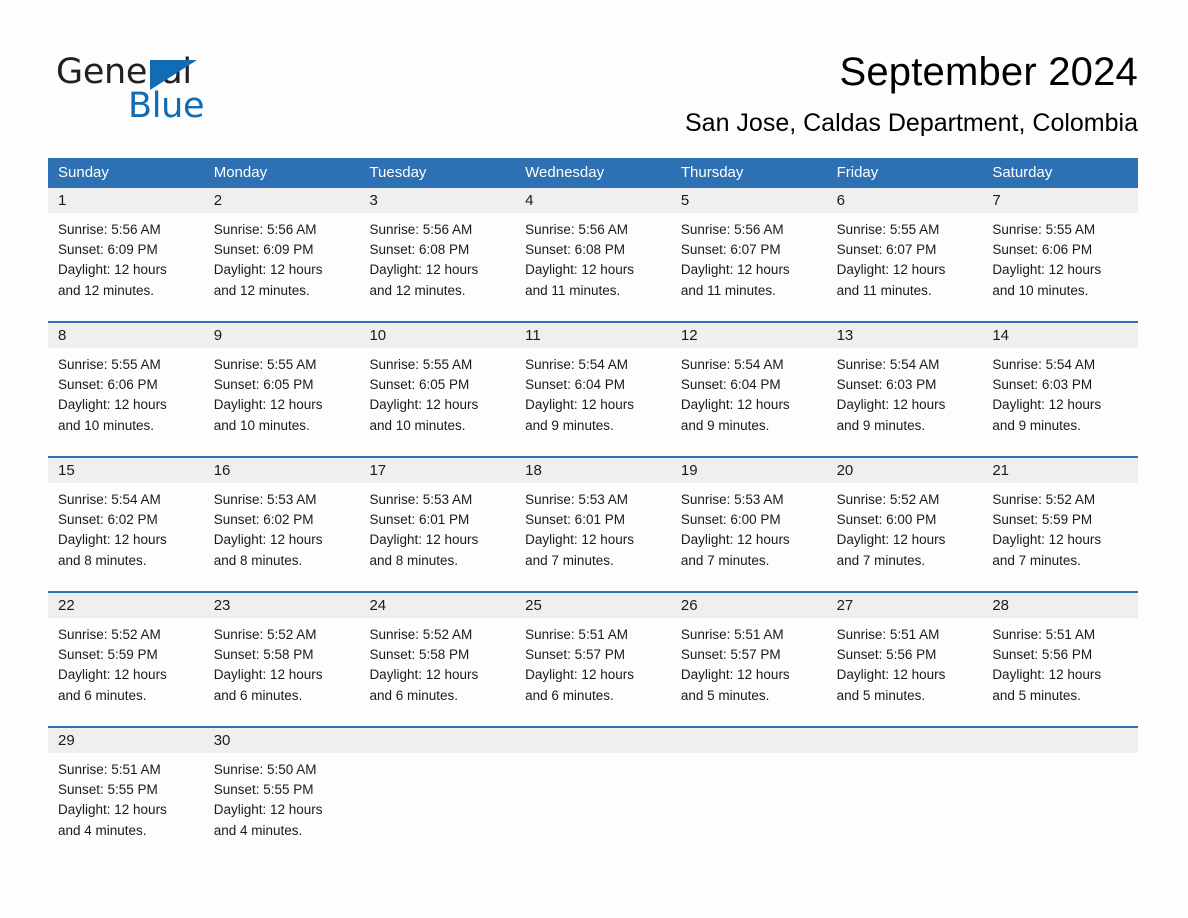 Image resolution: width=1188 pixels, height=918 pixels. I want to click on sunrise-text: Sunrise: 5:51 AM, so click(576, 634).